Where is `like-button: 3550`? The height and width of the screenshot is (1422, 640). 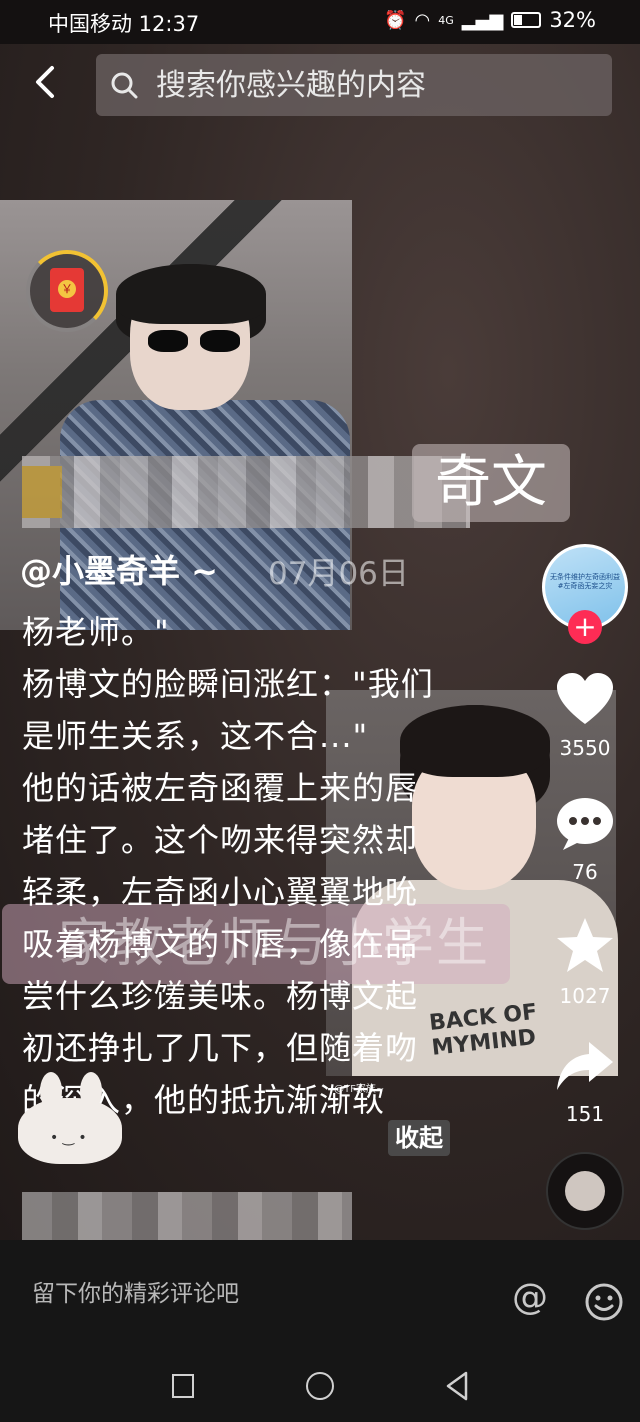
like-button: 3550 is located at coordinates (585, 716).